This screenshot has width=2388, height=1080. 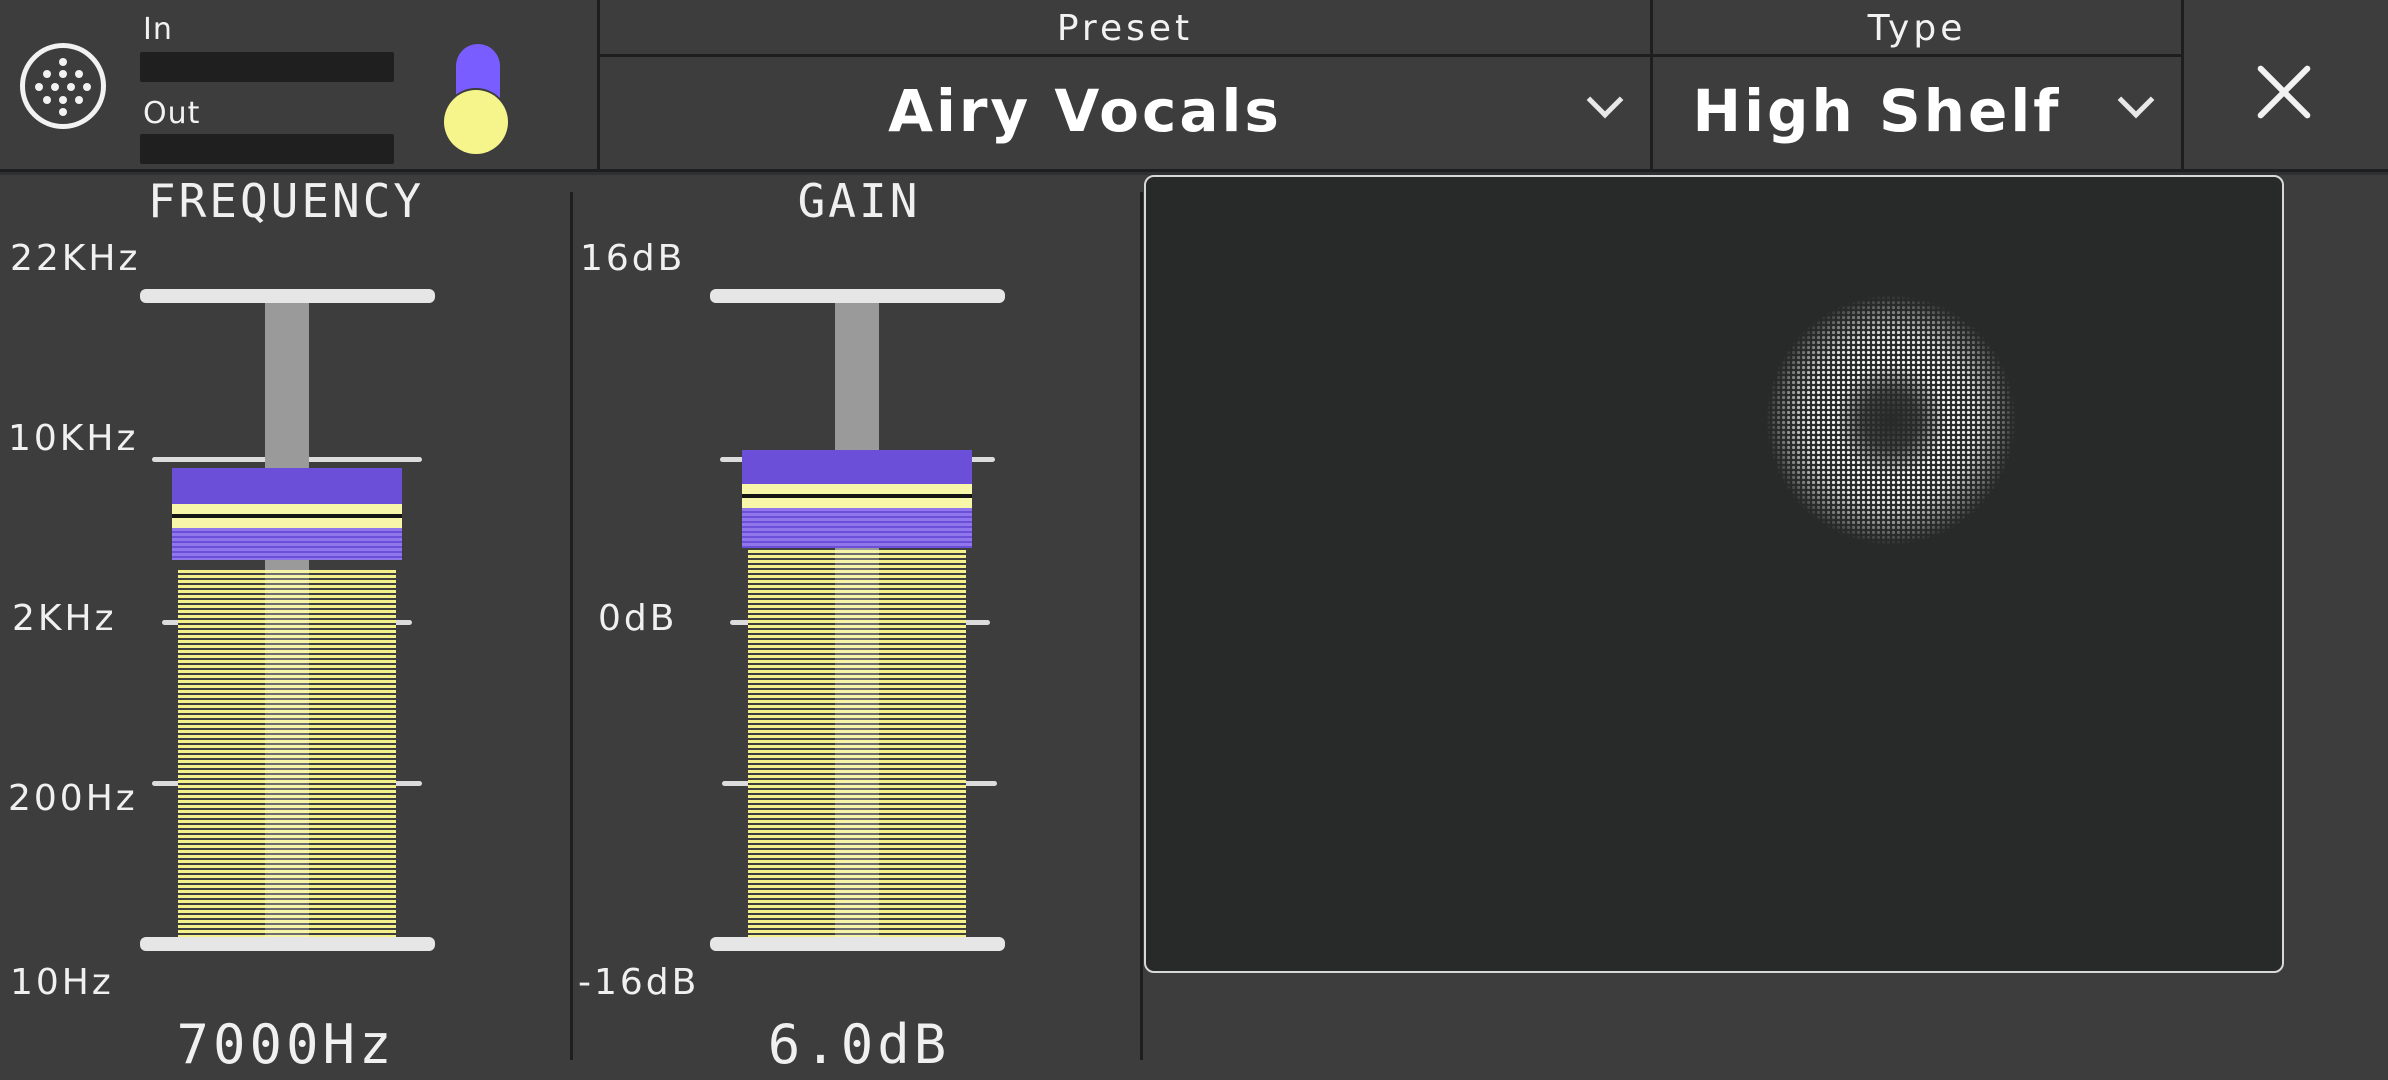 I want to click on gain-slider-handle, so click(x=857, y=499).